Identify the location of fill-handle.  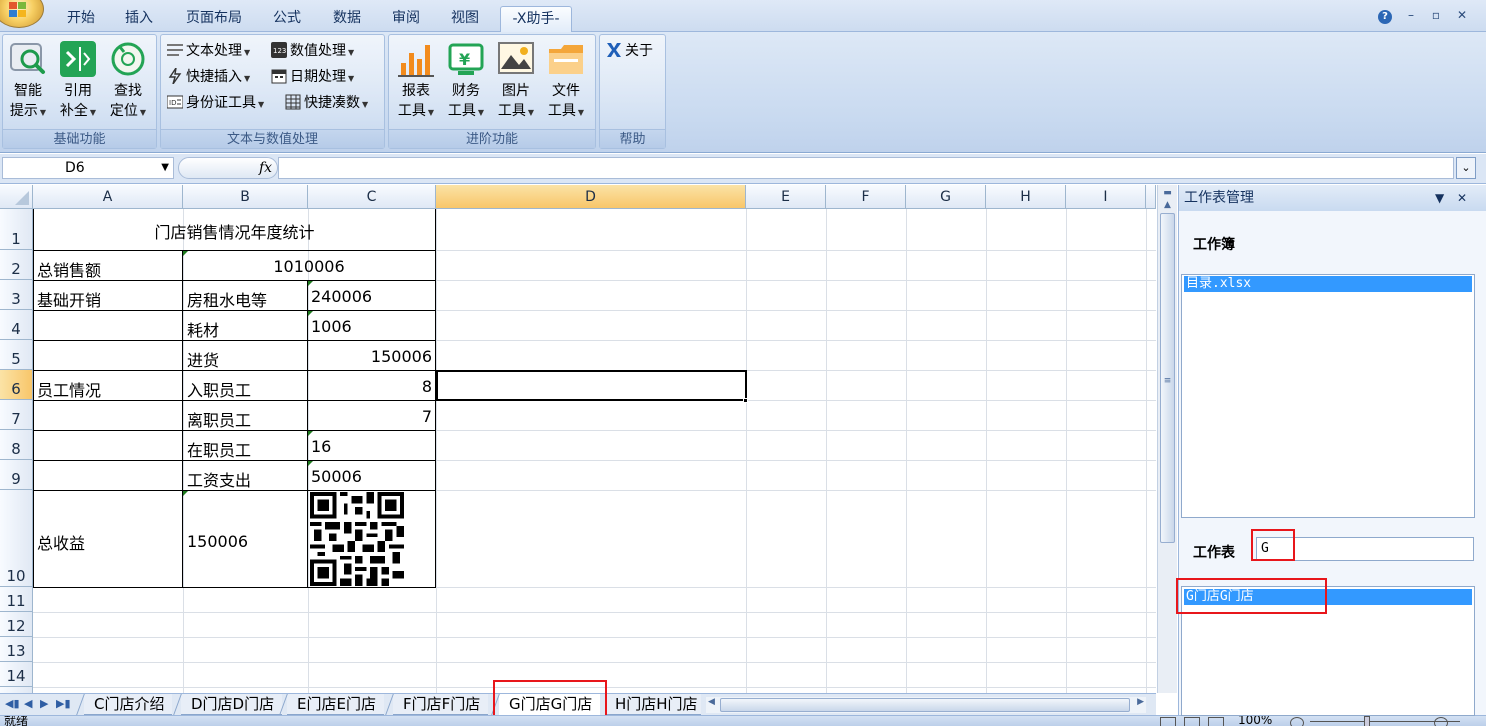
(745, 400).